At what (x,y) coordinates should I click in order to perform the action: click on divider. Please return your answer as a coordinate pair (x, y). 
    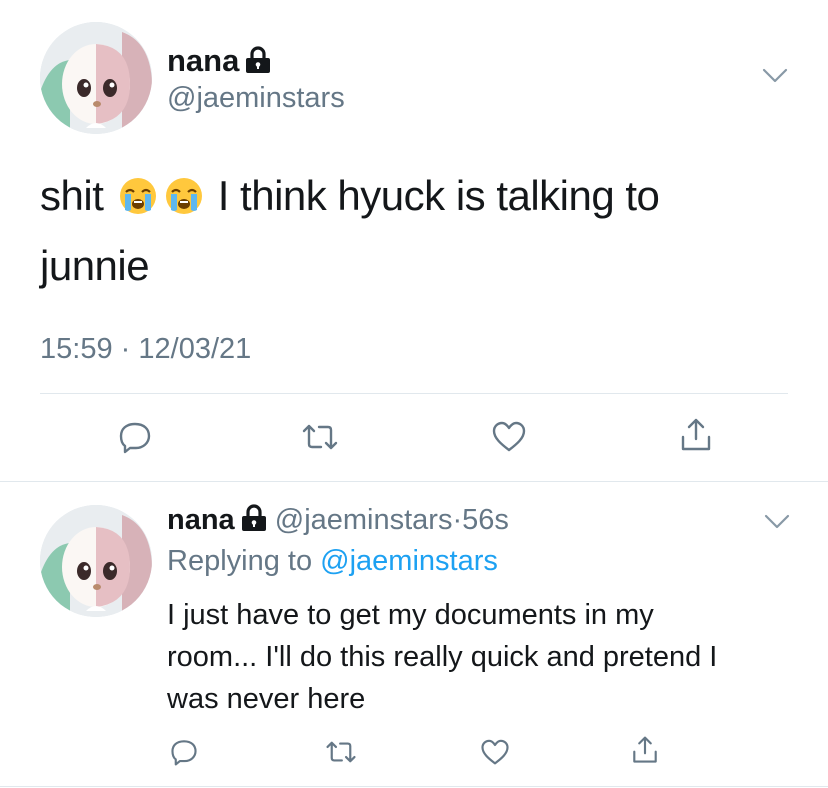
    Looking at the image, I should click on (414, 393).